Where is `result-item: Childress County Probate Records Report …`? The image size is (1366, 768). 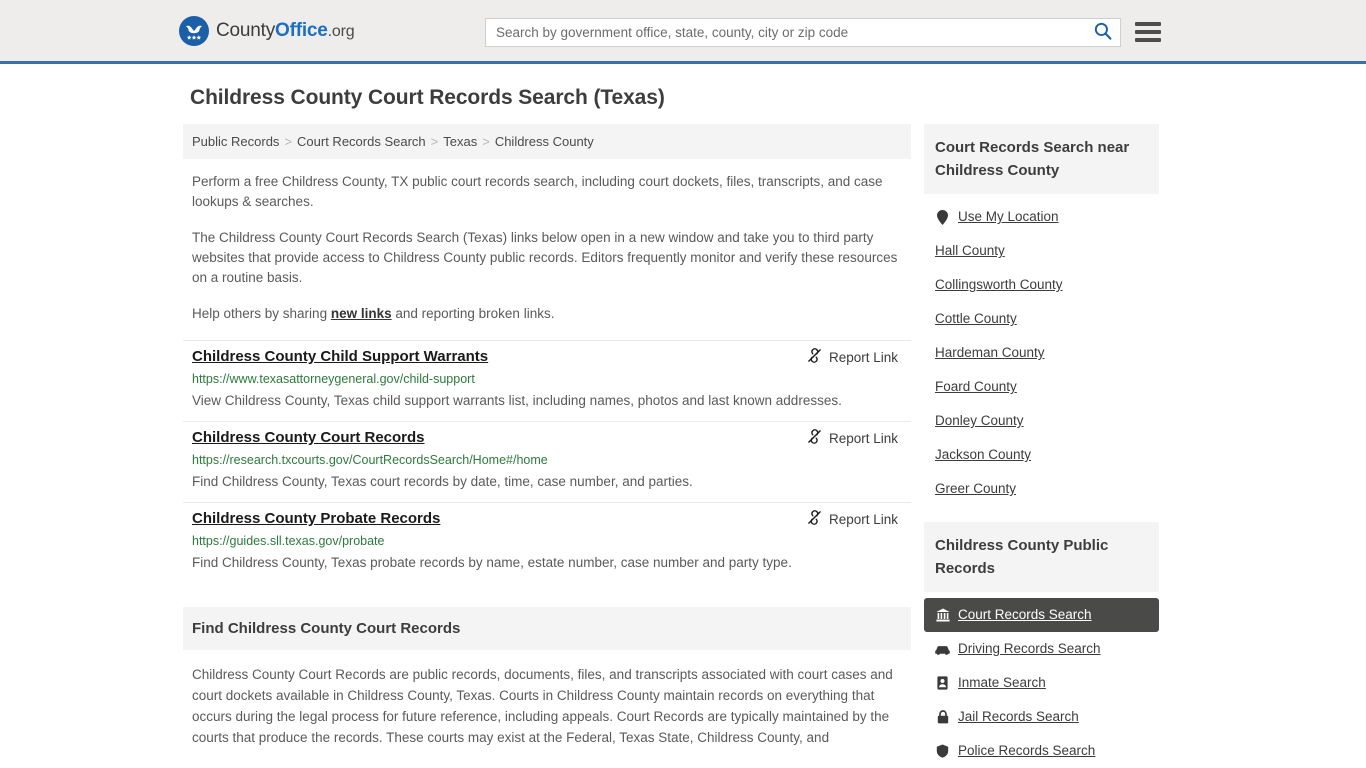
result-item: Childress County Probate Records Report … is located at coordinates (547, 542).